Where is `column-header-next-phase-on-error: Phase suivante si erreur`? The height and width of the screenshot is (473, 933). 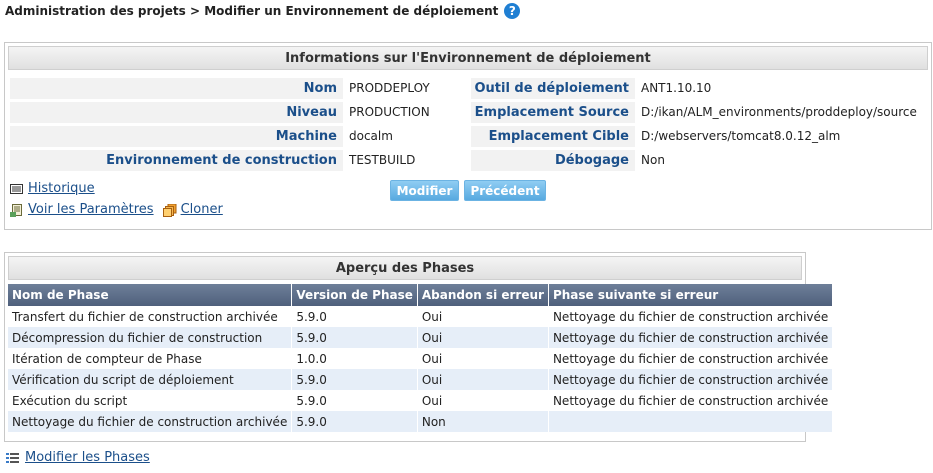
column-header-next-phase-on-error: Phase suivante si erreur is located at coordinates (691, 295).